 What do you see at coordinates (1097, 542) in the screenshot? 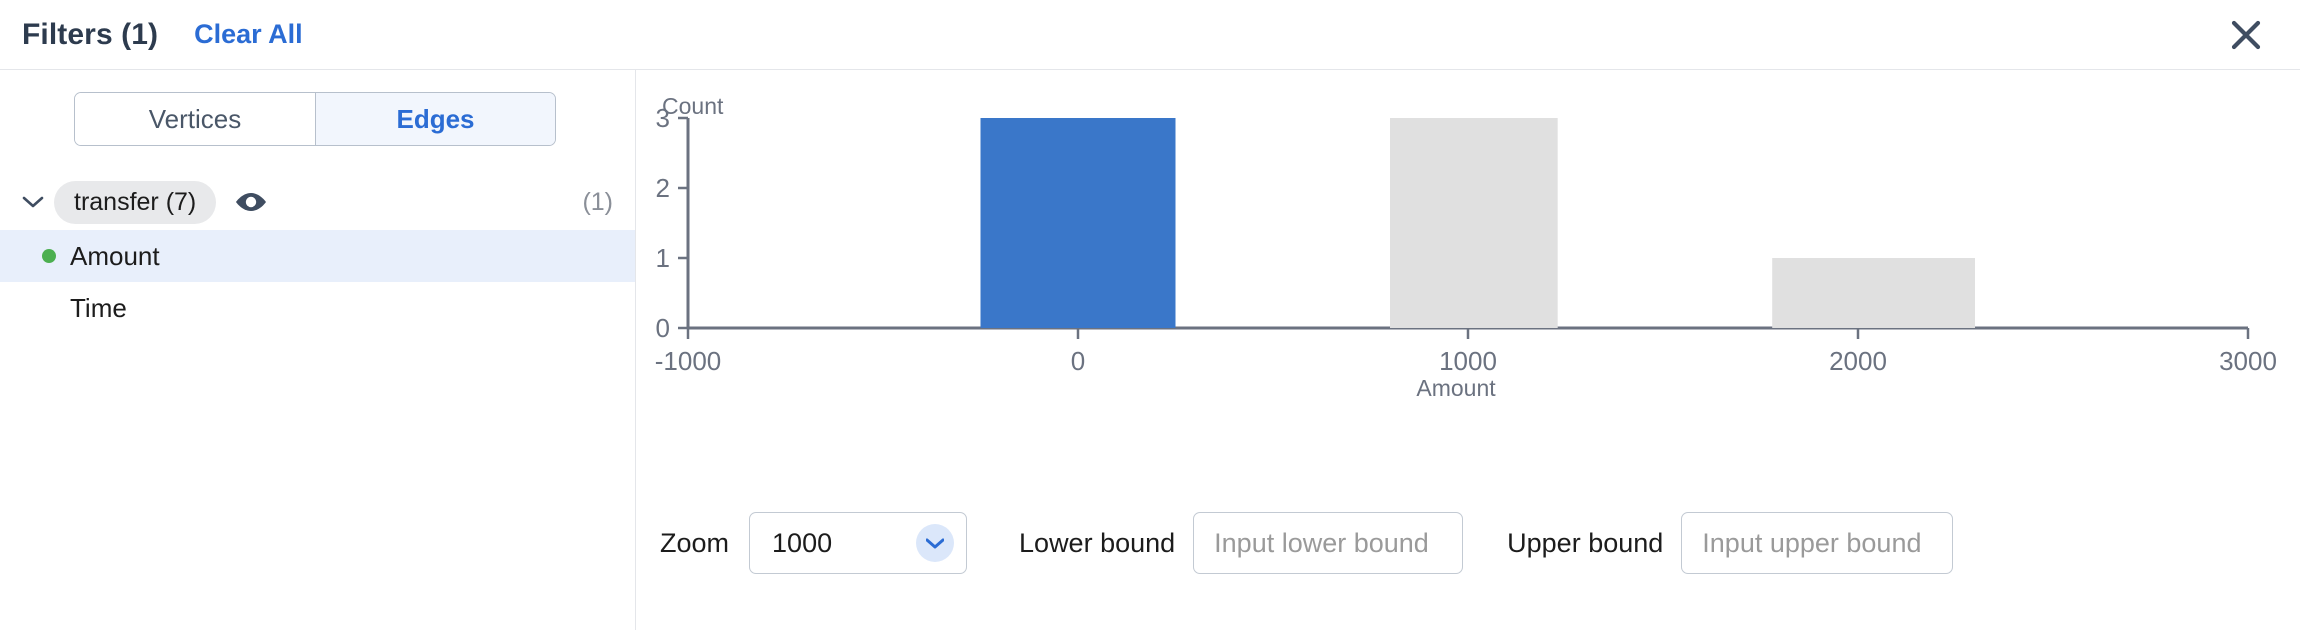
I see `lower-bound-label: Lower bound` at bounding box center [1097, 542].